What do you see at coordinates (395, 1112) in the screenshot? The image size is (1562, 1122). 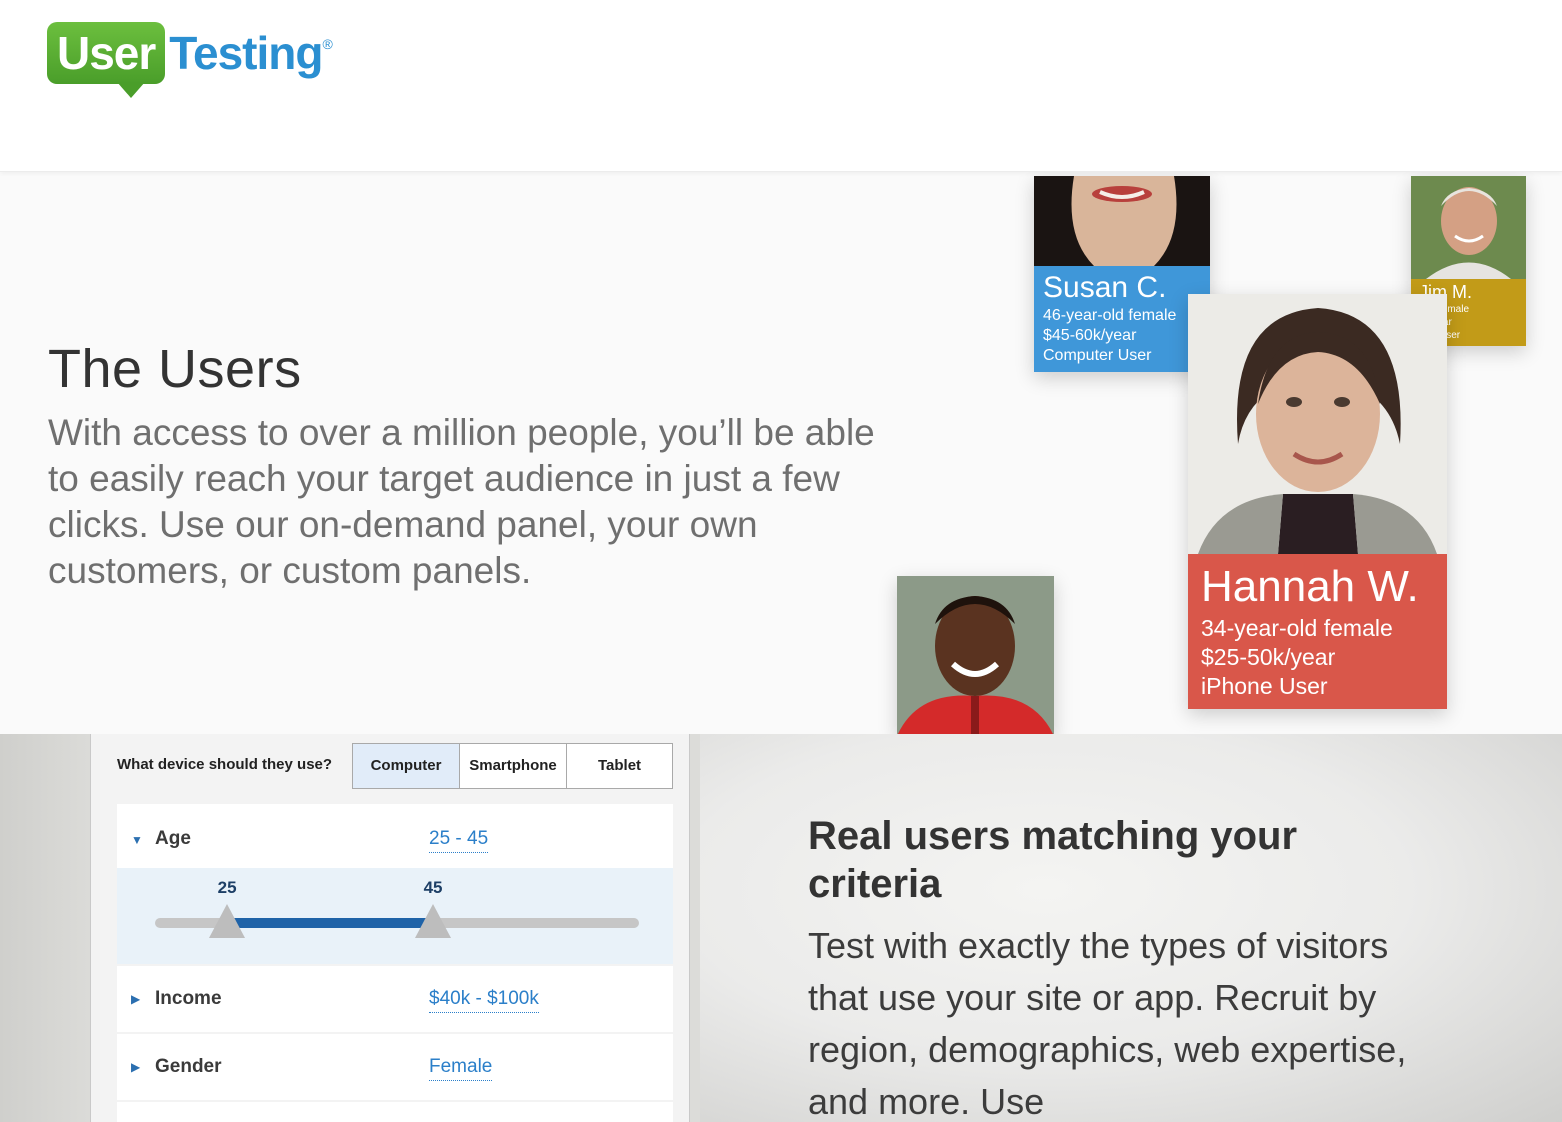 I see `next-filter-row` at bounding box center [395, 1112].